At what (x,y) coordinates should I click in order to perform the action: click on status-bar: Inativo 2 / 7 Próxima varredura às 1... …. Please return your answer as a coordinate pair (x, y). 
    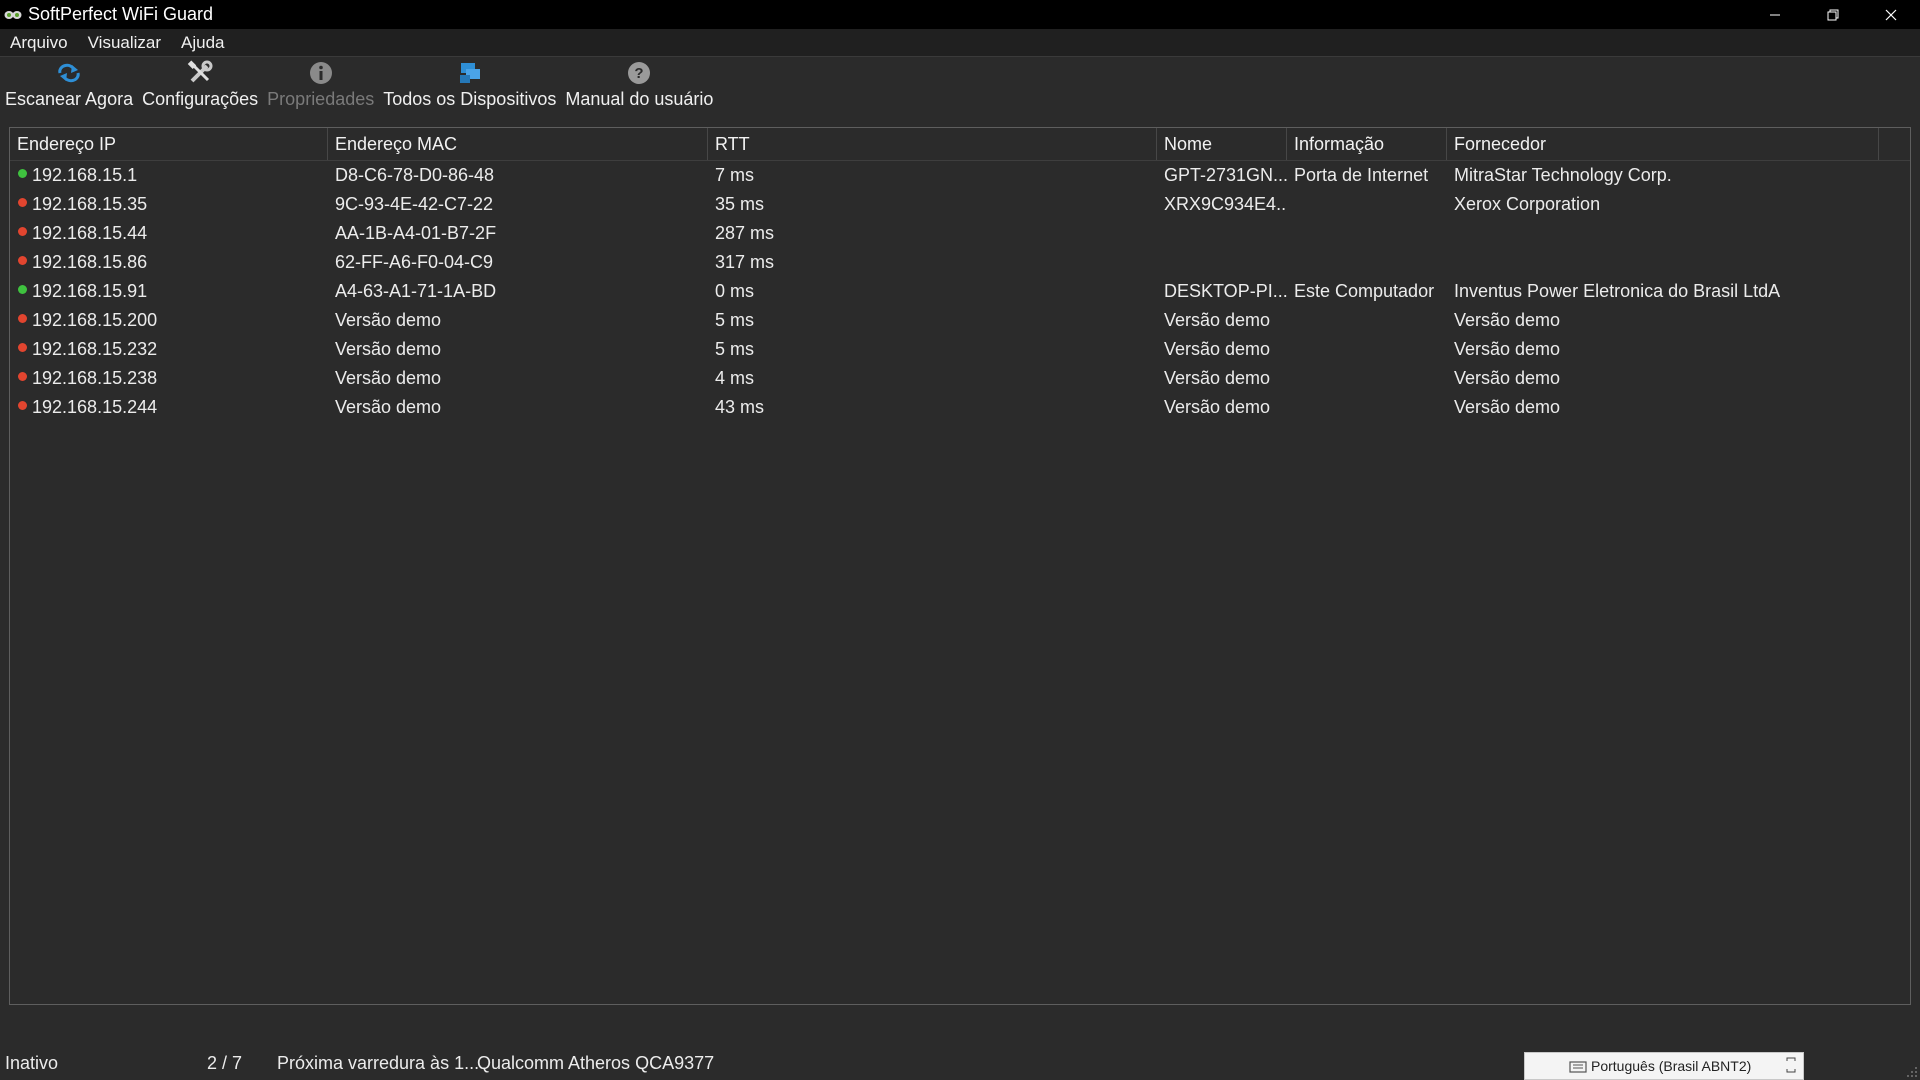
    Looking at the image, I should click on (960, 1064).